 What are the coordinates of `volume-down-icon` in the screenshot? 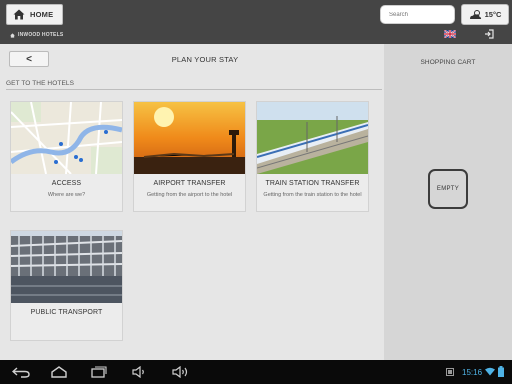 It's located at (140, 372).